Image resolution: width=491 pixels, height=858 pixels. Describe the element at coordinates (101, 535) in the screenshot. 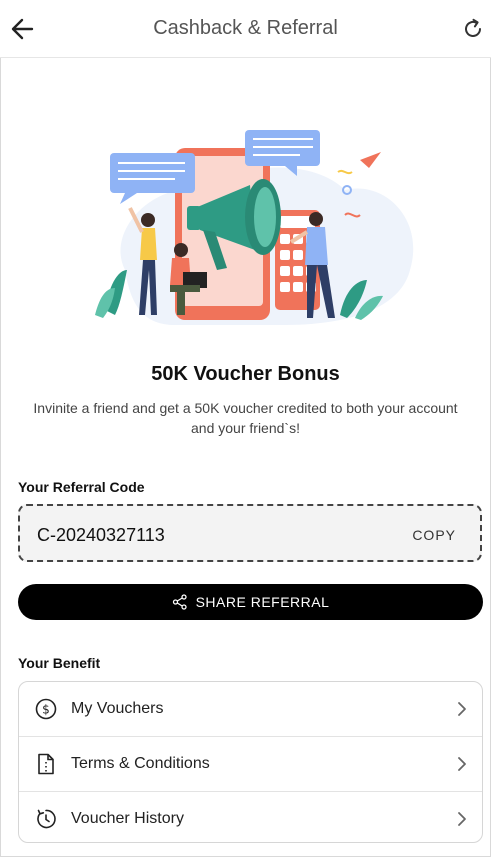

I see `referral-code-value: C-20240327113` at that location.